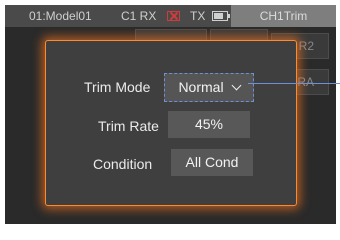 This screenshot has width=340, height=240. Describe the element at coordinates (173, 16) in the screenshot. I see `rx-disconnected-icon` at that location.